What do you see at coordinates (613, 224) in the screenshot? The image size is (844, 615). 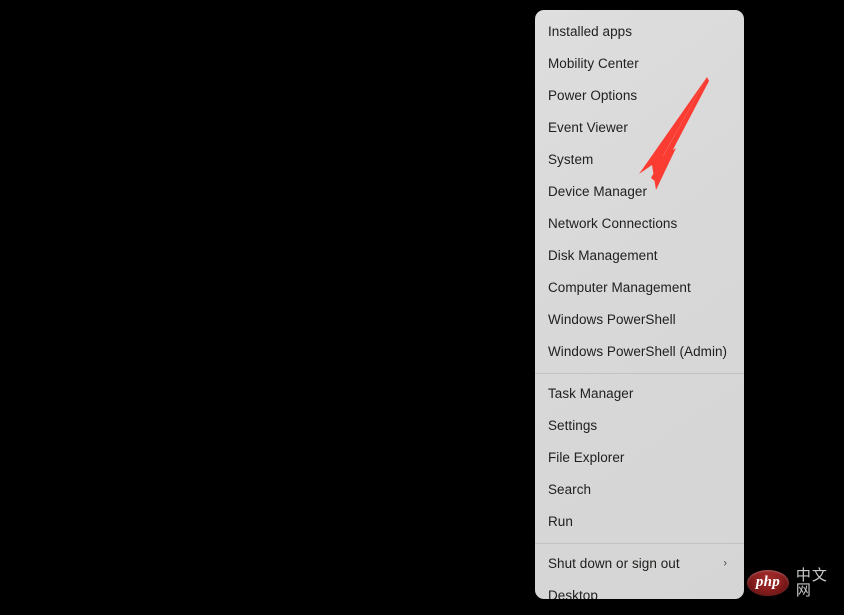 I see `menu-item-label: Network Connections` at bounding box center [613, 224].